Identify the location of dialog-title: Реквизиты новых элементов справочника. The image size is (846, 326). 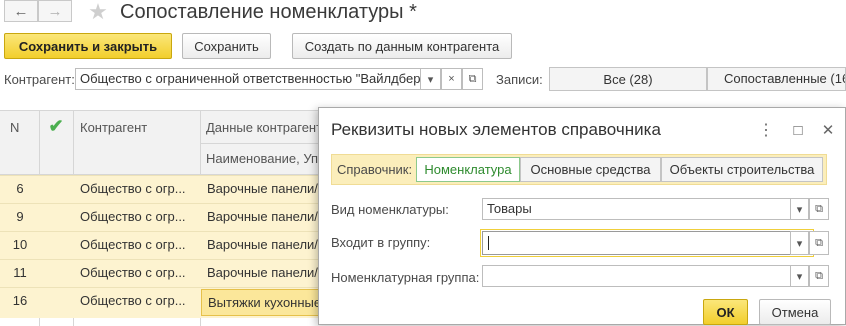
(496, 129).